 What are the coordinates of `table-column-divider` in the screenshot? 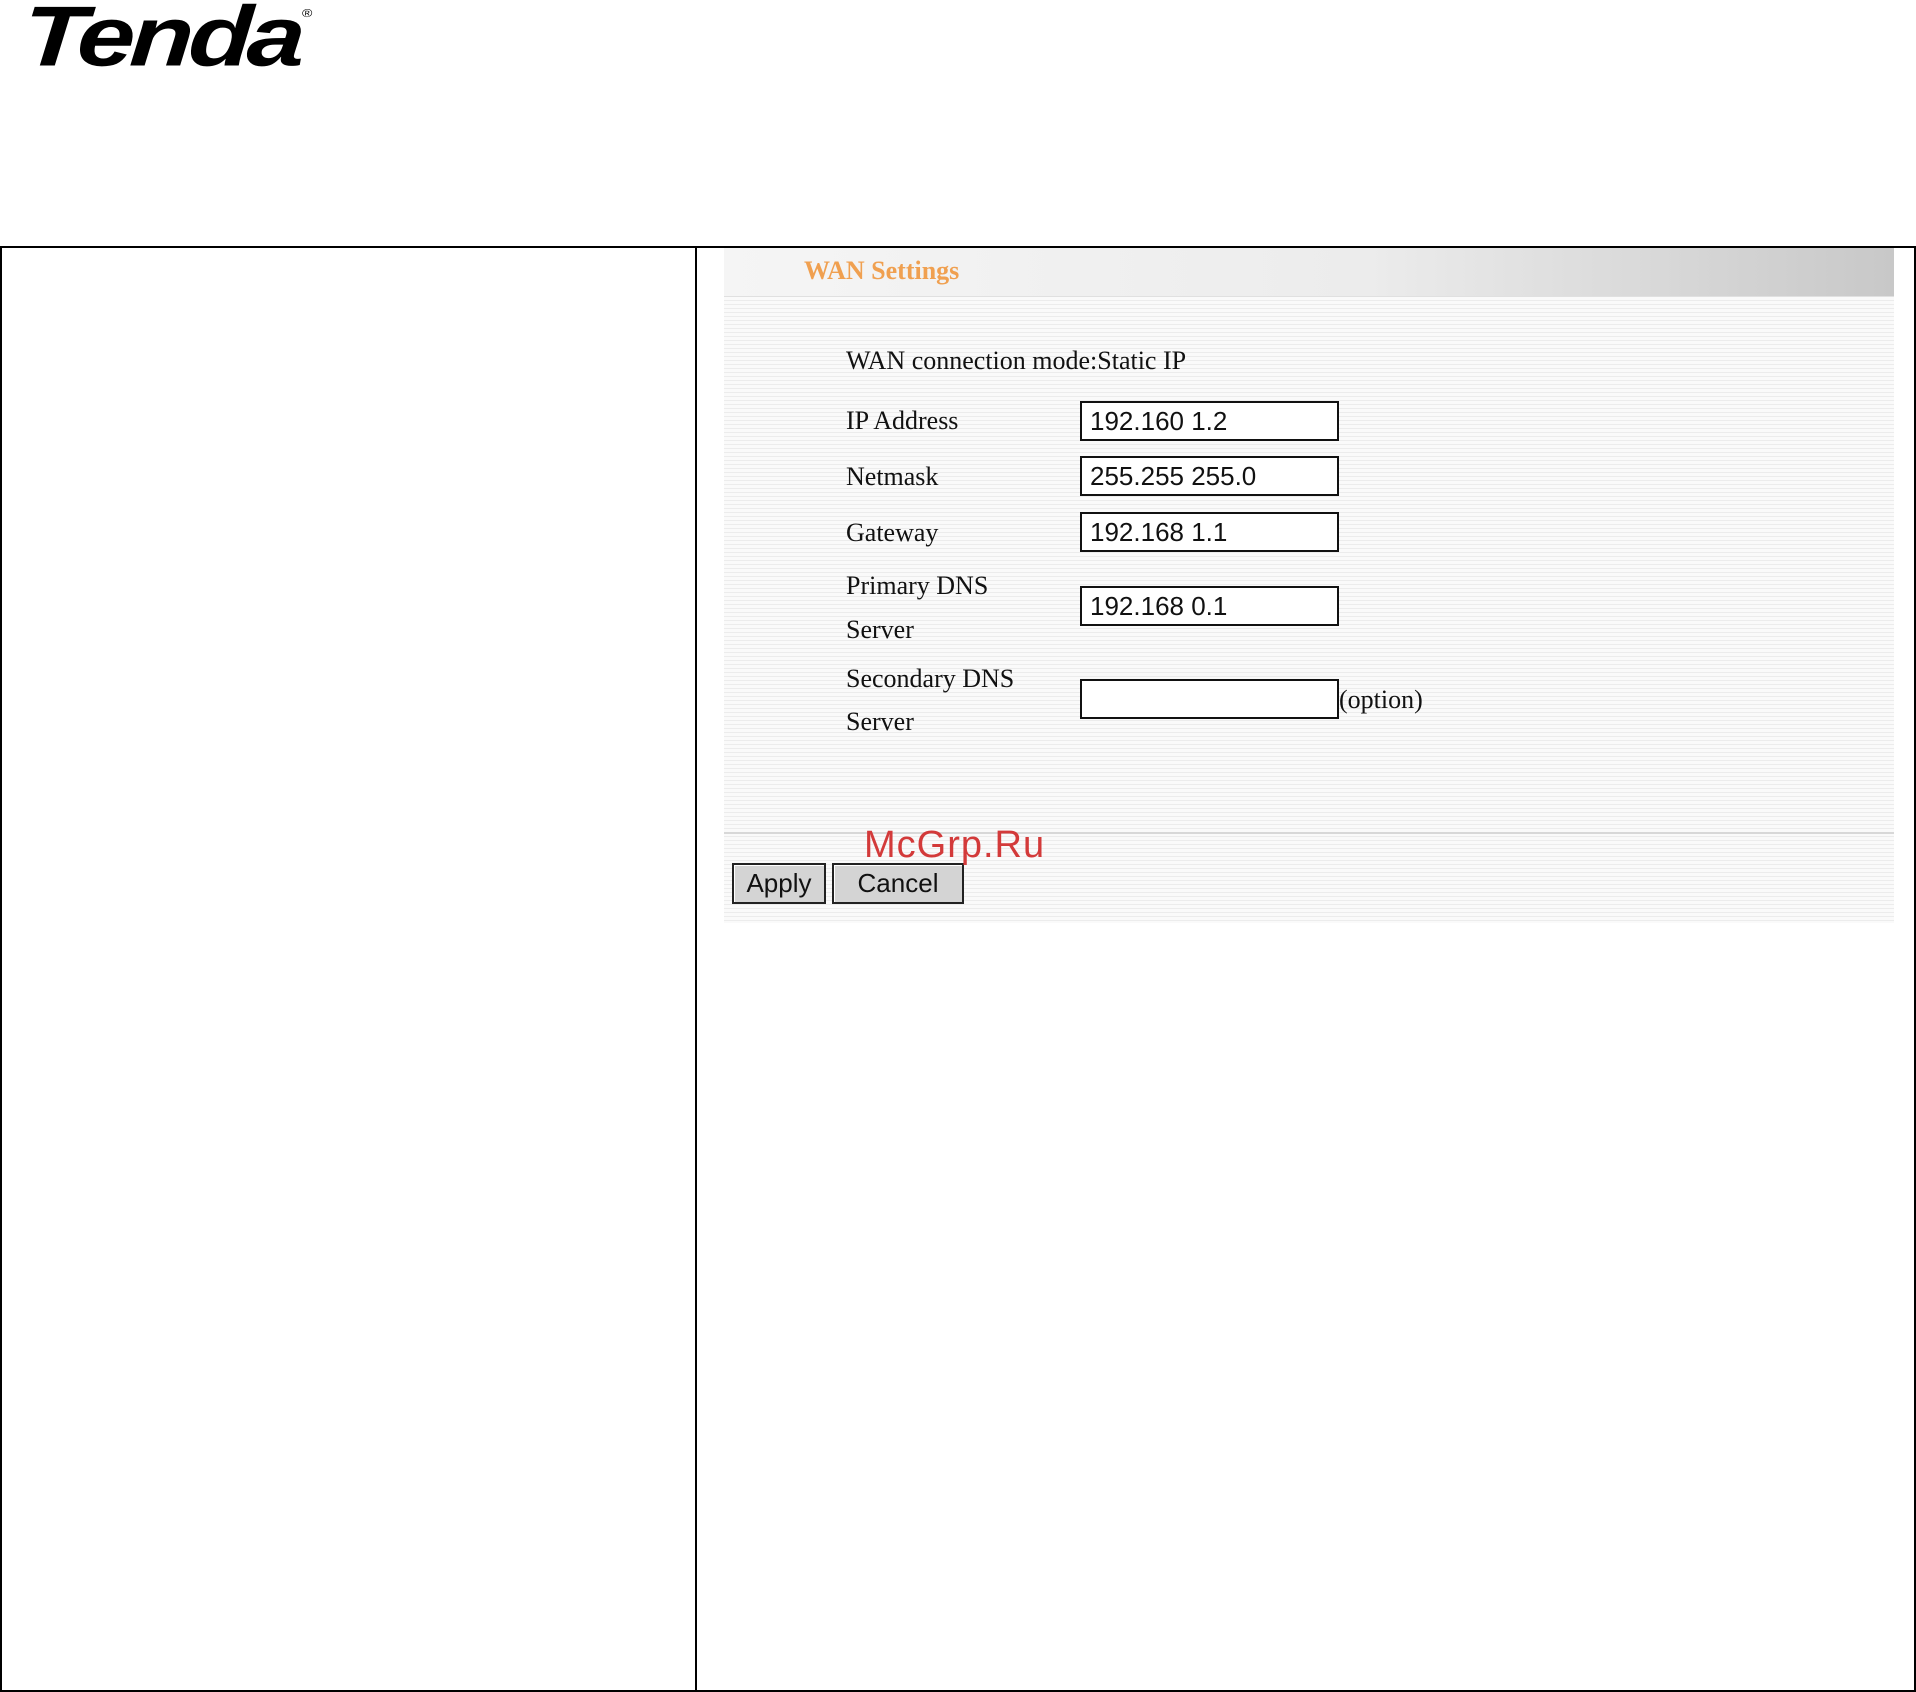 It's located at (696, 969).